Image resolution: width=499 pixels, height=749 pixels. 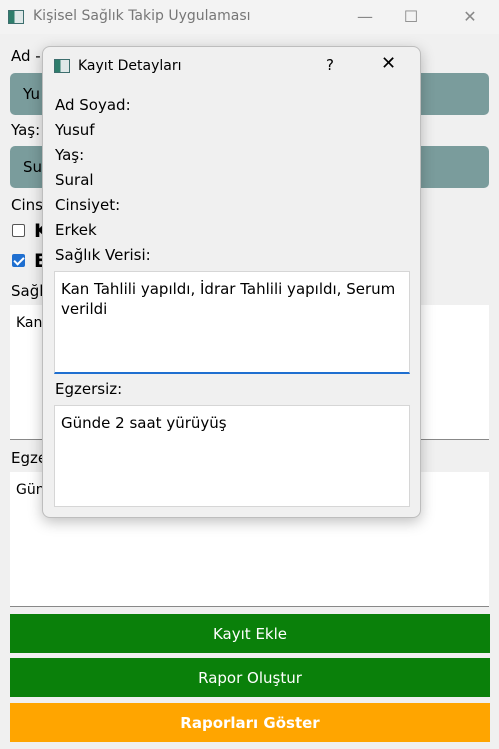 I want to click on close-button: ✕, so click(x=470, y=16).